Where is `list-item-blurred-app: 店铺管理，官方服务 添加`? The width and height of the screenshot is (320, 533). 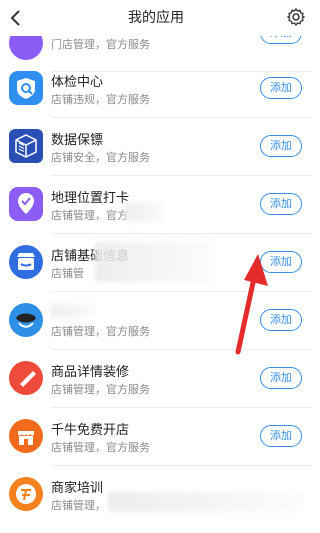
list-item-blurred-app: 店铺管理，官方服务 添加 is located at coordinates (156, 321).